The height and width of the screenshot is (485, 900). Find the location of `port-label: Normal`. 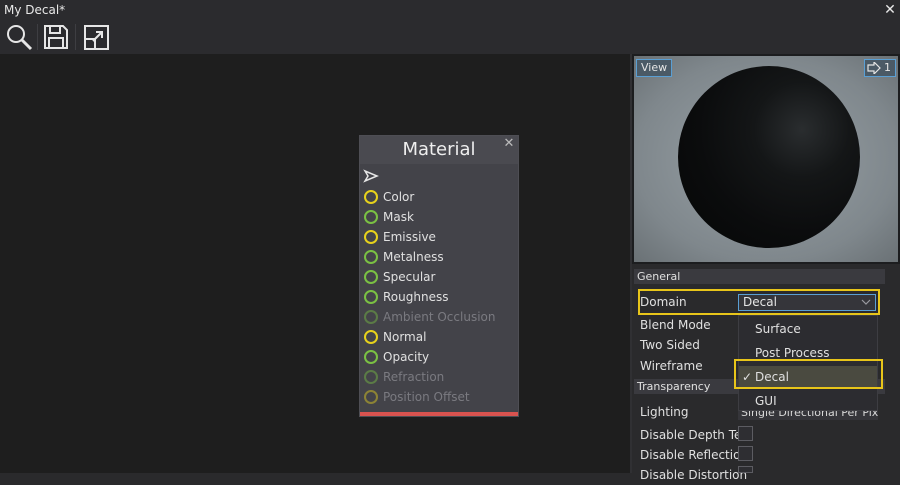

port-label: Normal is located at coordinates (405, 337).